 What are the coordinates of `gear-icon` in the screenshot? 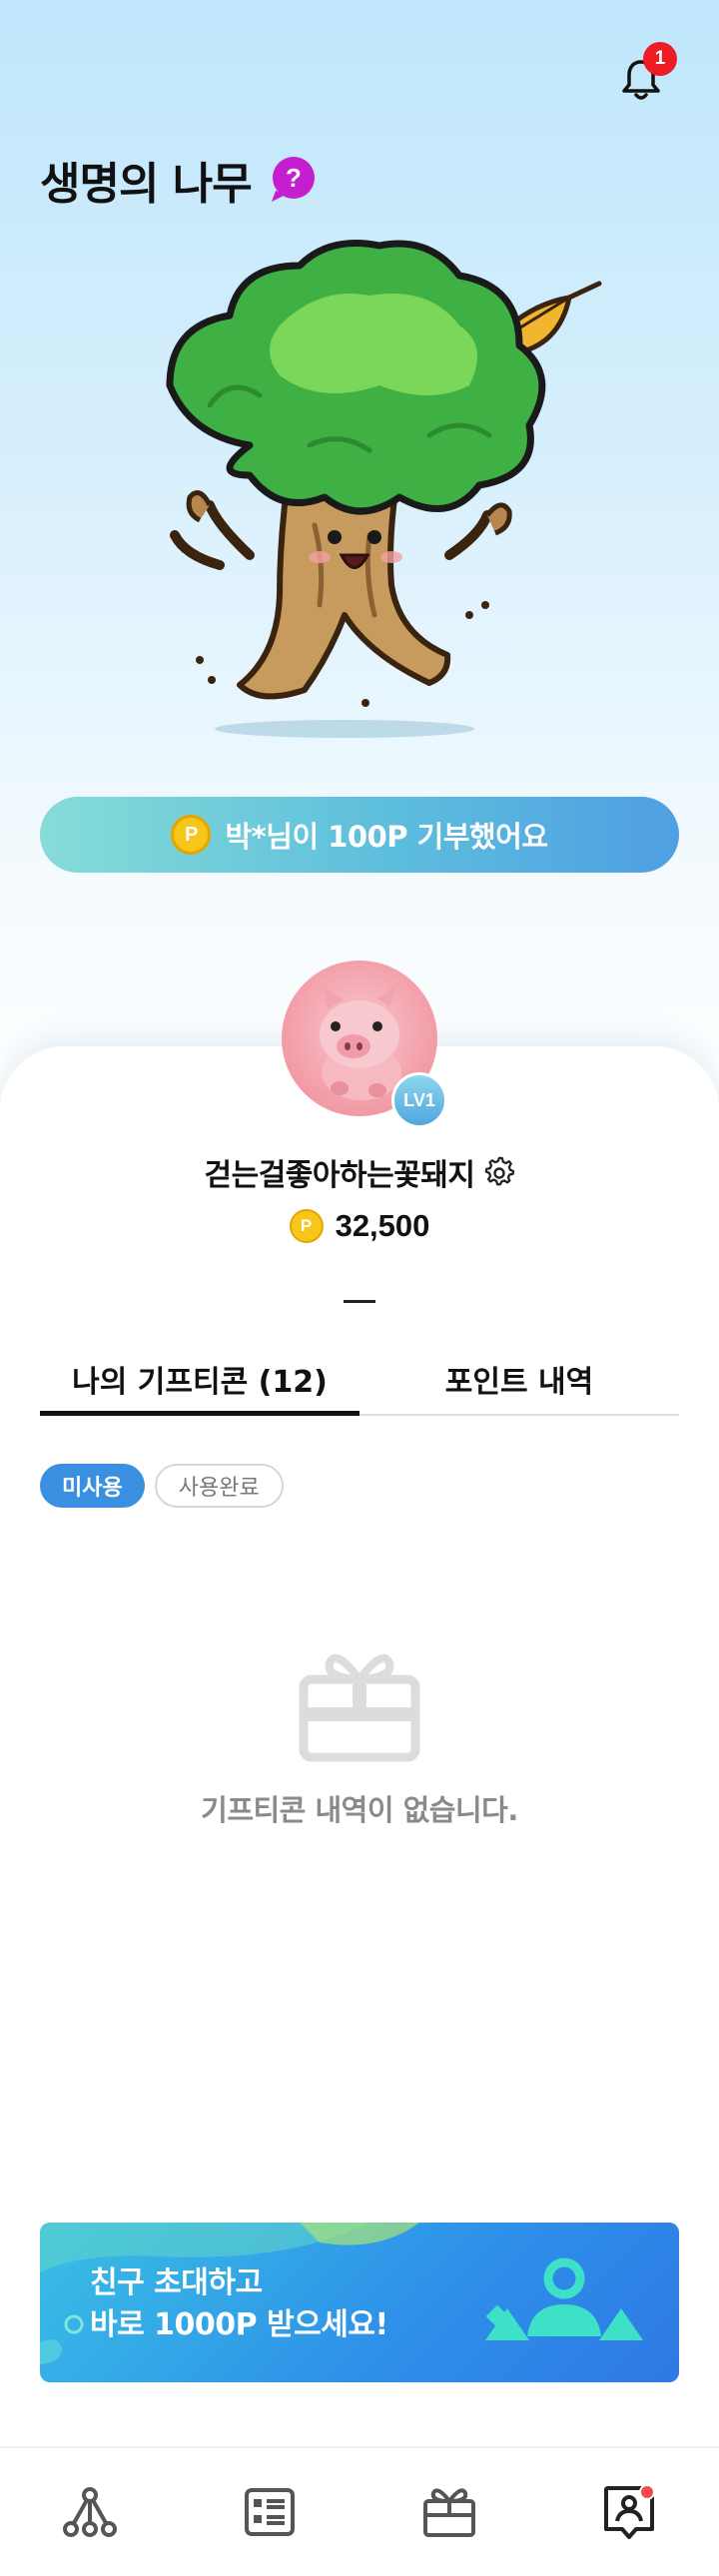 It's located at (499, 1172).